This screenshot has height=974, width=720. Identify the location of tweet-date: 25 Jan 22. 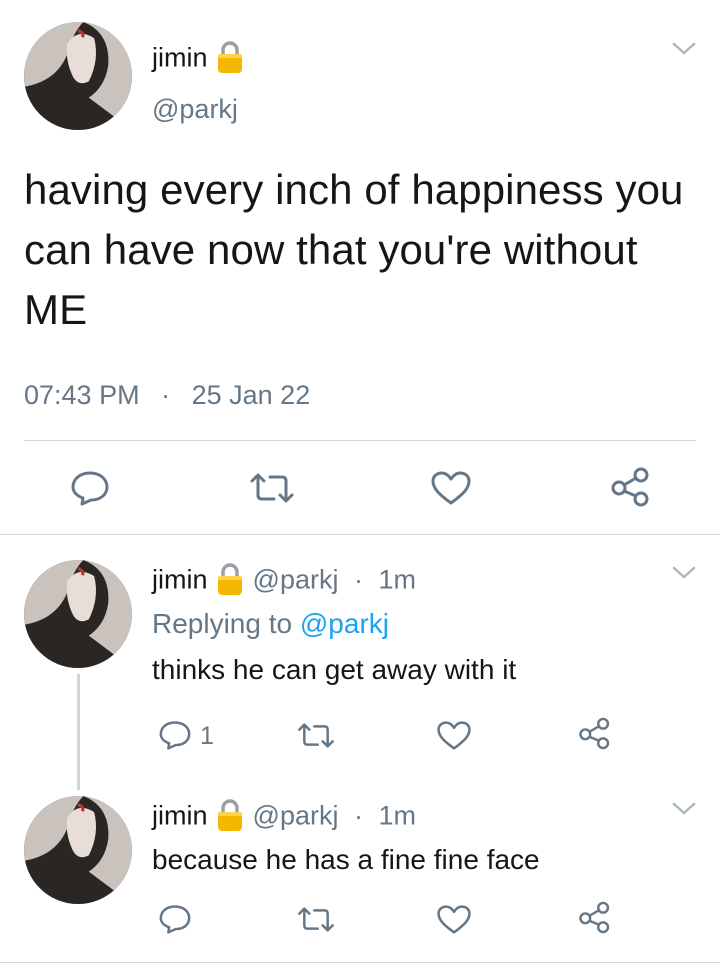
(251, 395).